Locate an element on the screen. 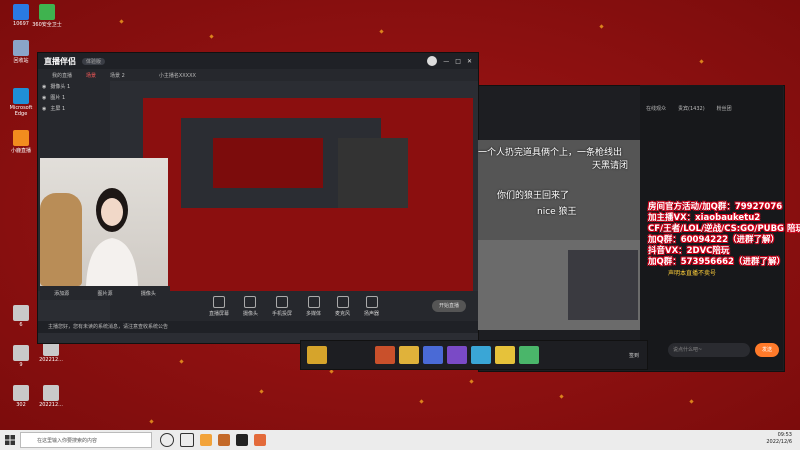 The width and height of the screenshot is (800, 450). tab-fans: 粉丝团 is located at coordinates (724, 108).